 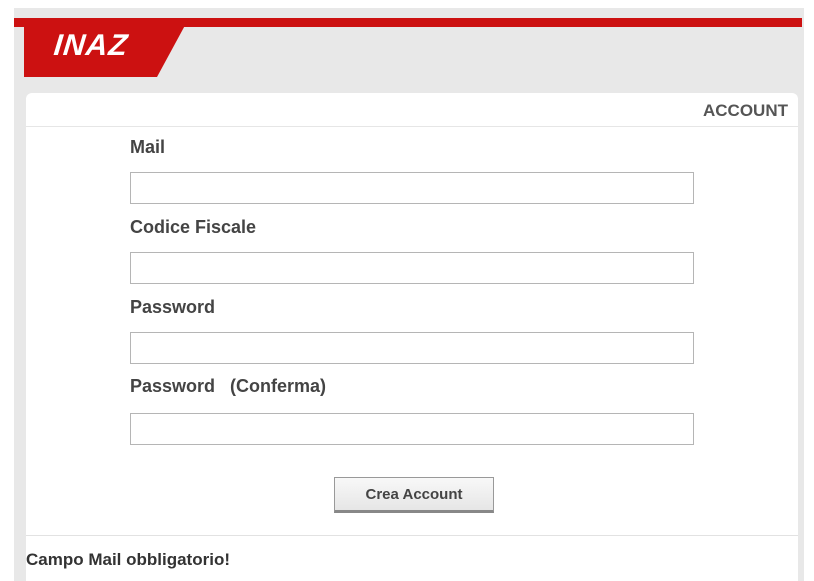 I want to click on codice-fiscale-input, so click(x=412, y=268).